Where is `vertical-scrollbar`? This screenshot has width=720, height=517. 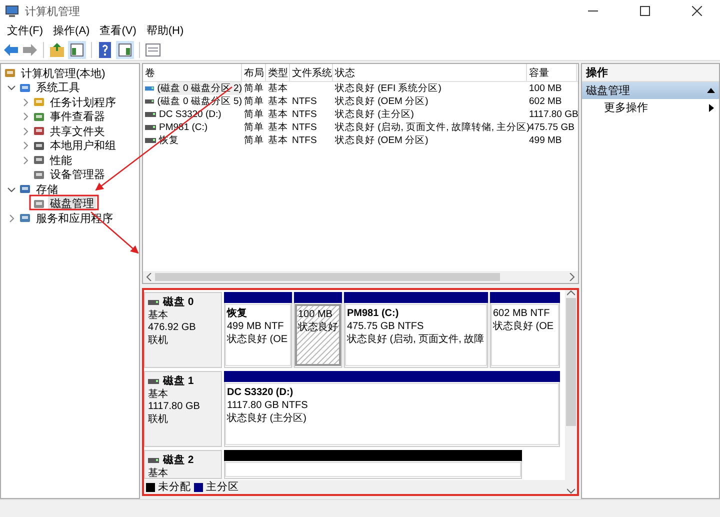 vertical-scrollbar is located at coordinates (571, 392).